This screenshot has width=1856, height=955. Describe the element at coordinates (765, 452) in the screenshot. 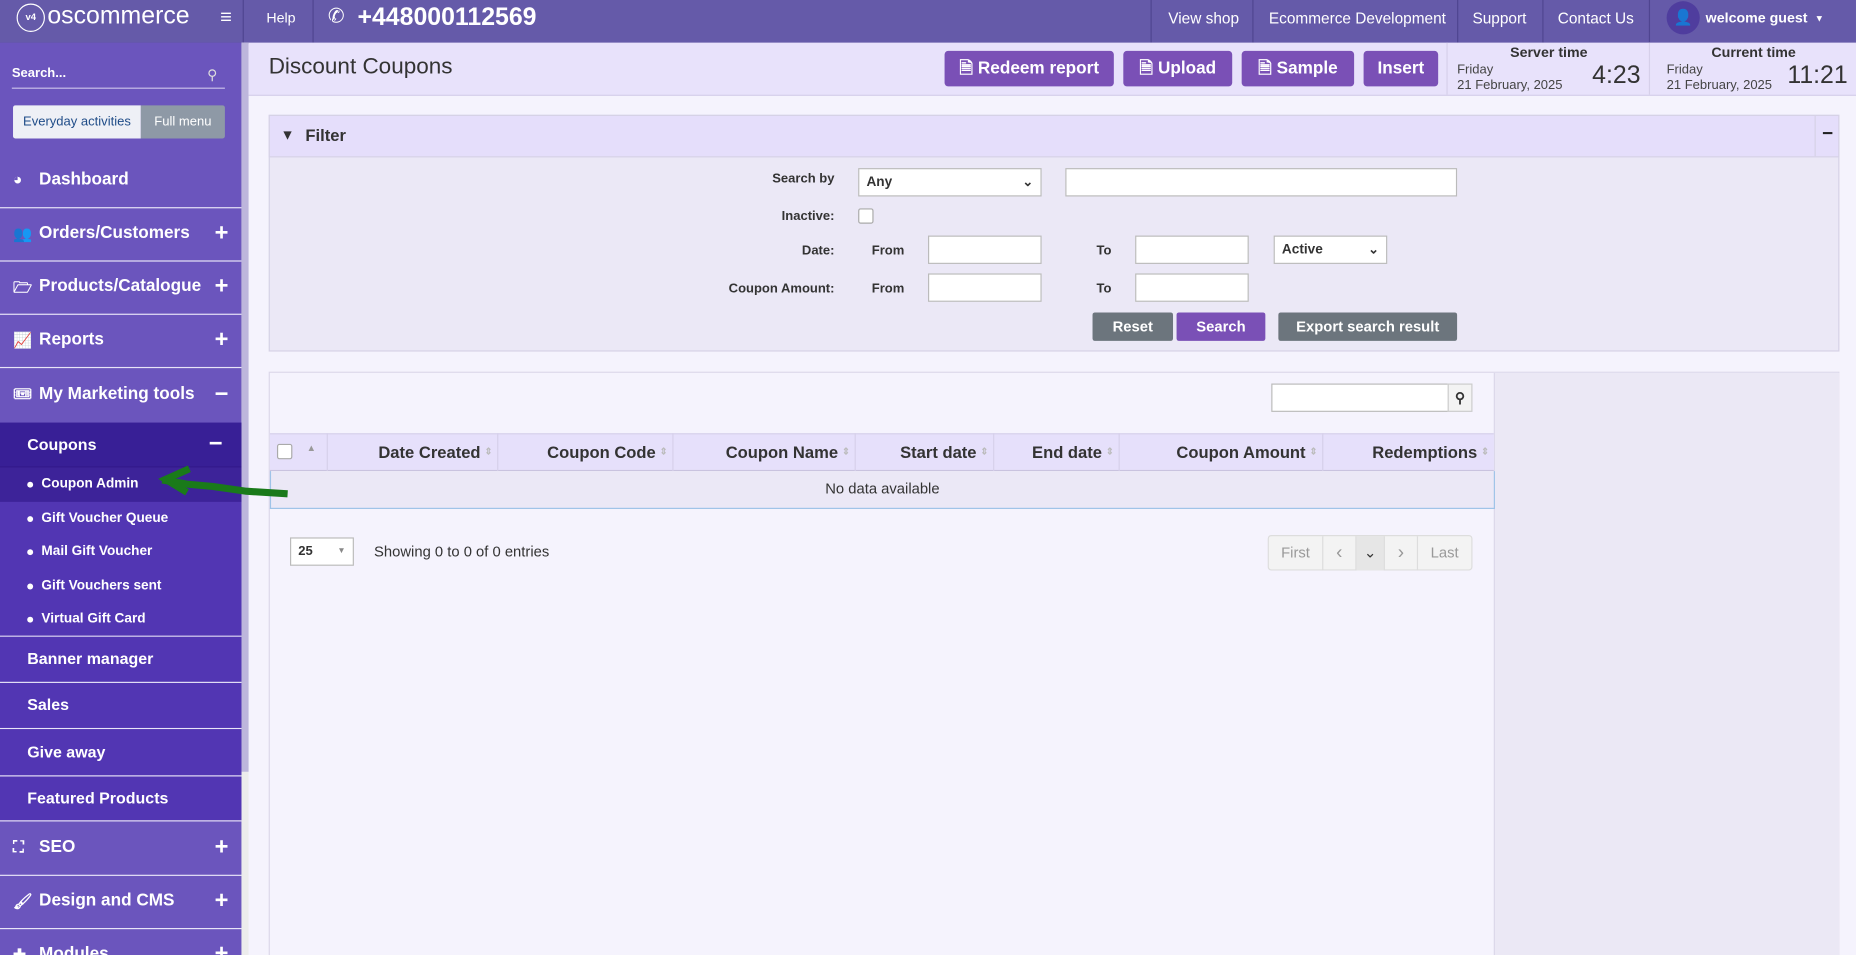

I see `column-coupon-name: Coupon Name ⇕` at that location.